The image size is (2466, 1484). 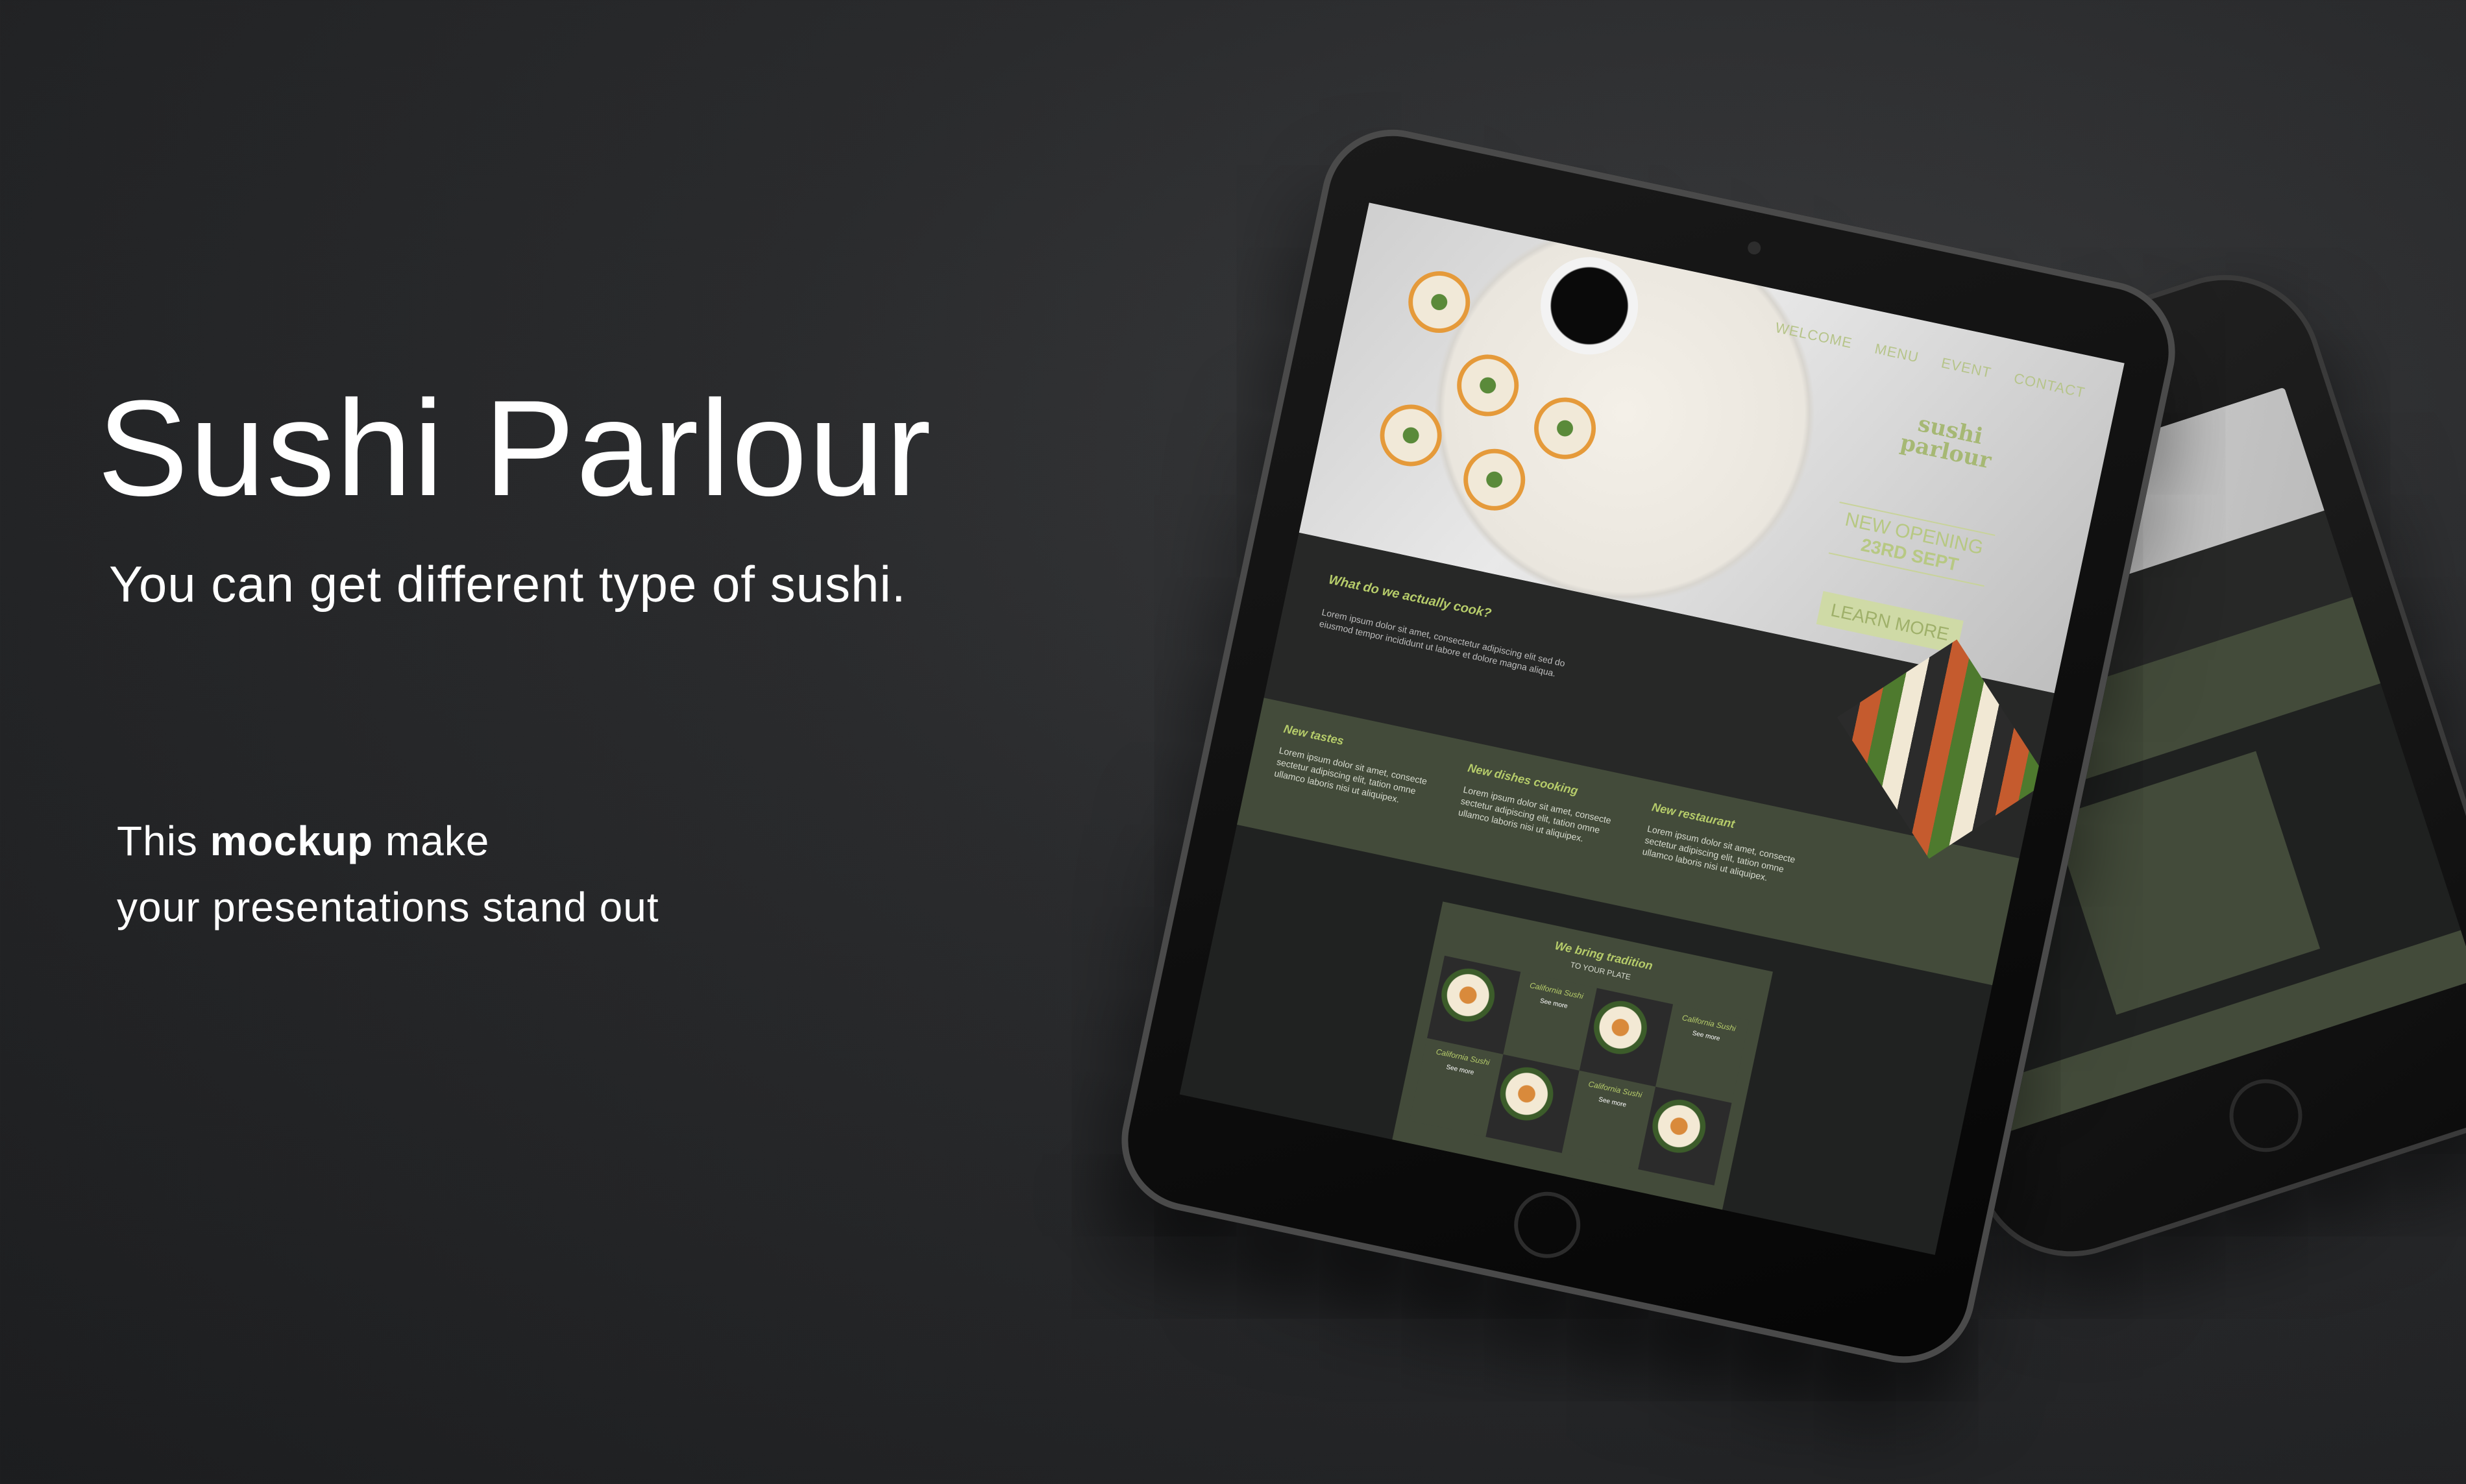 What do you see at coordinates (1930, 360) in the screenshot?
I see `site-nav: WELCOME MENU EVENT CONTACT` at bounding box center [1930, 360].